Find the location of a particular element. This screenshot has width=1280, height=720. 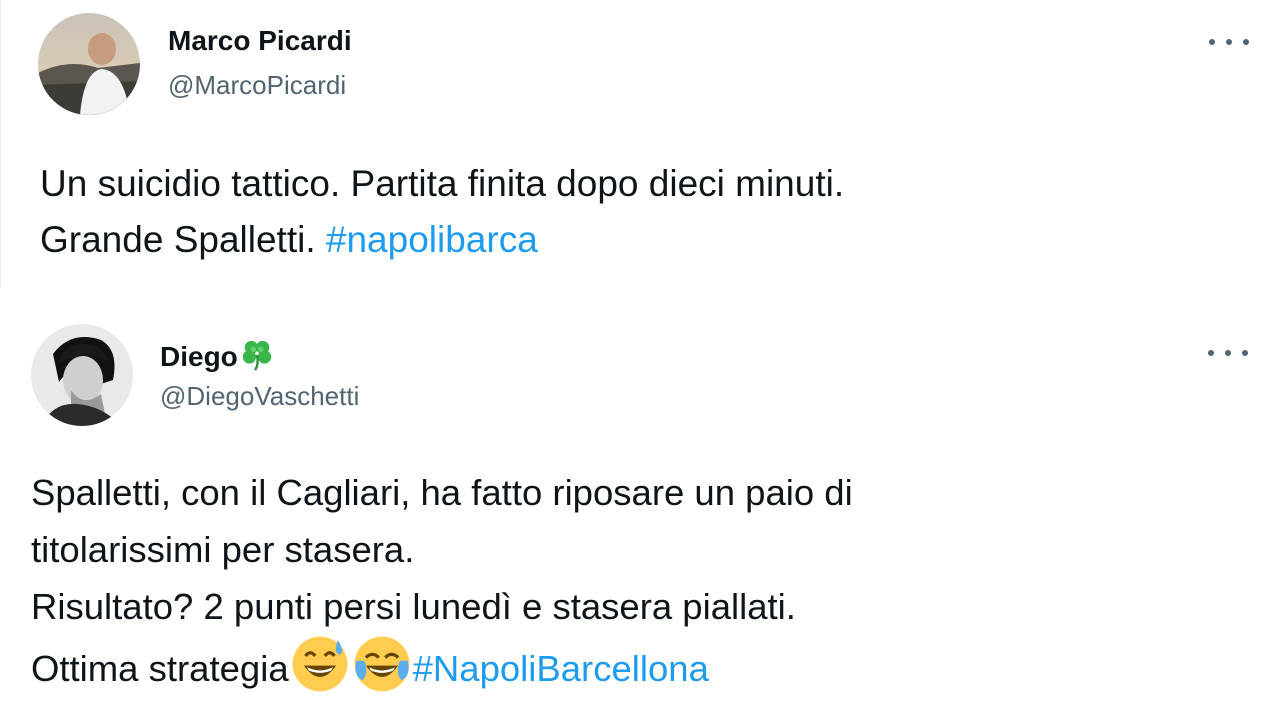

grinning-face-with-sweat-icon is located at coordinates (320, 664).